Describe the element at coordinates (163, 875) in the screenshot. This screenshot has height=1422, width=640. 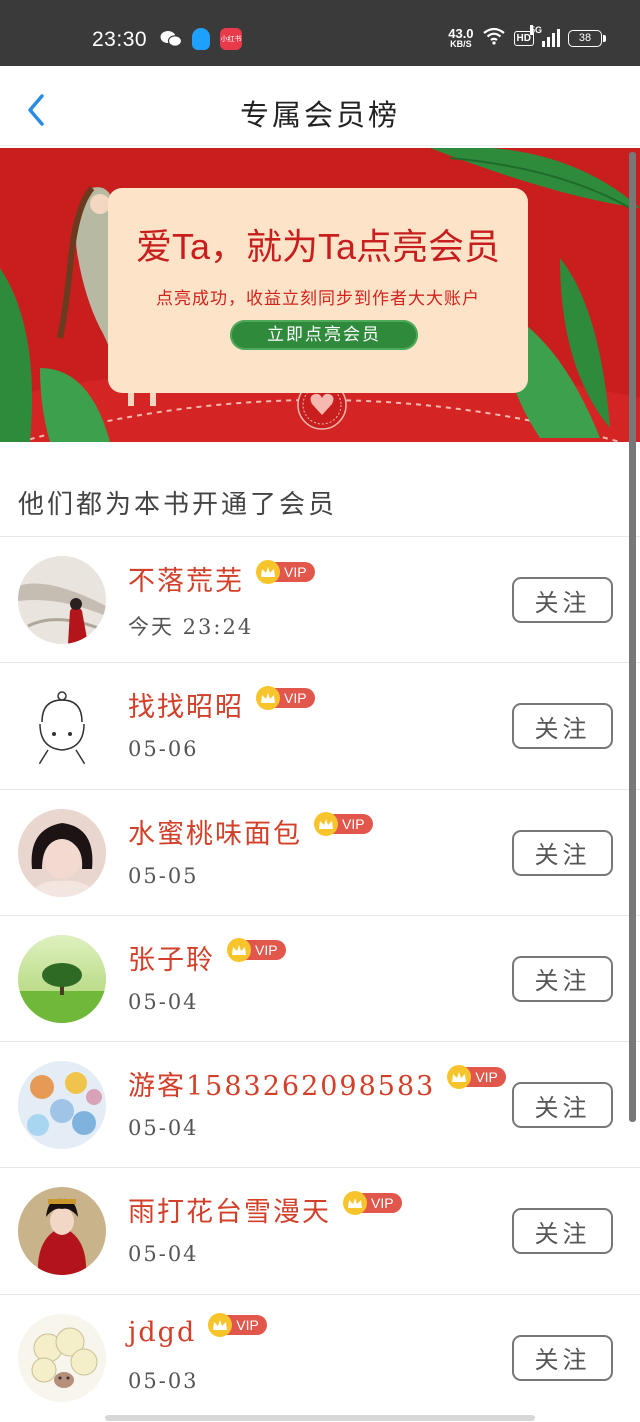
I see `member-date: 05-05` at that location.